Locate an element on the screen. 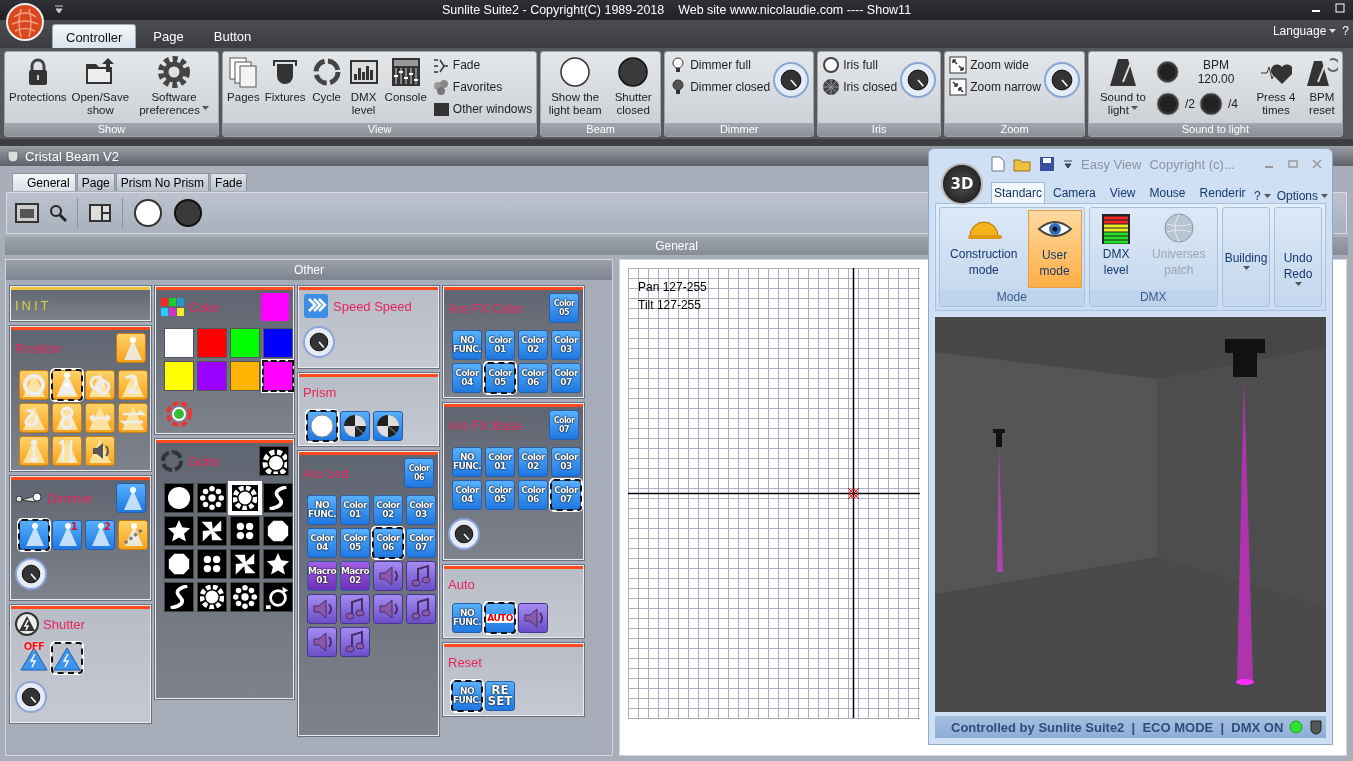  position-marker is located at coordinates (853, 493).